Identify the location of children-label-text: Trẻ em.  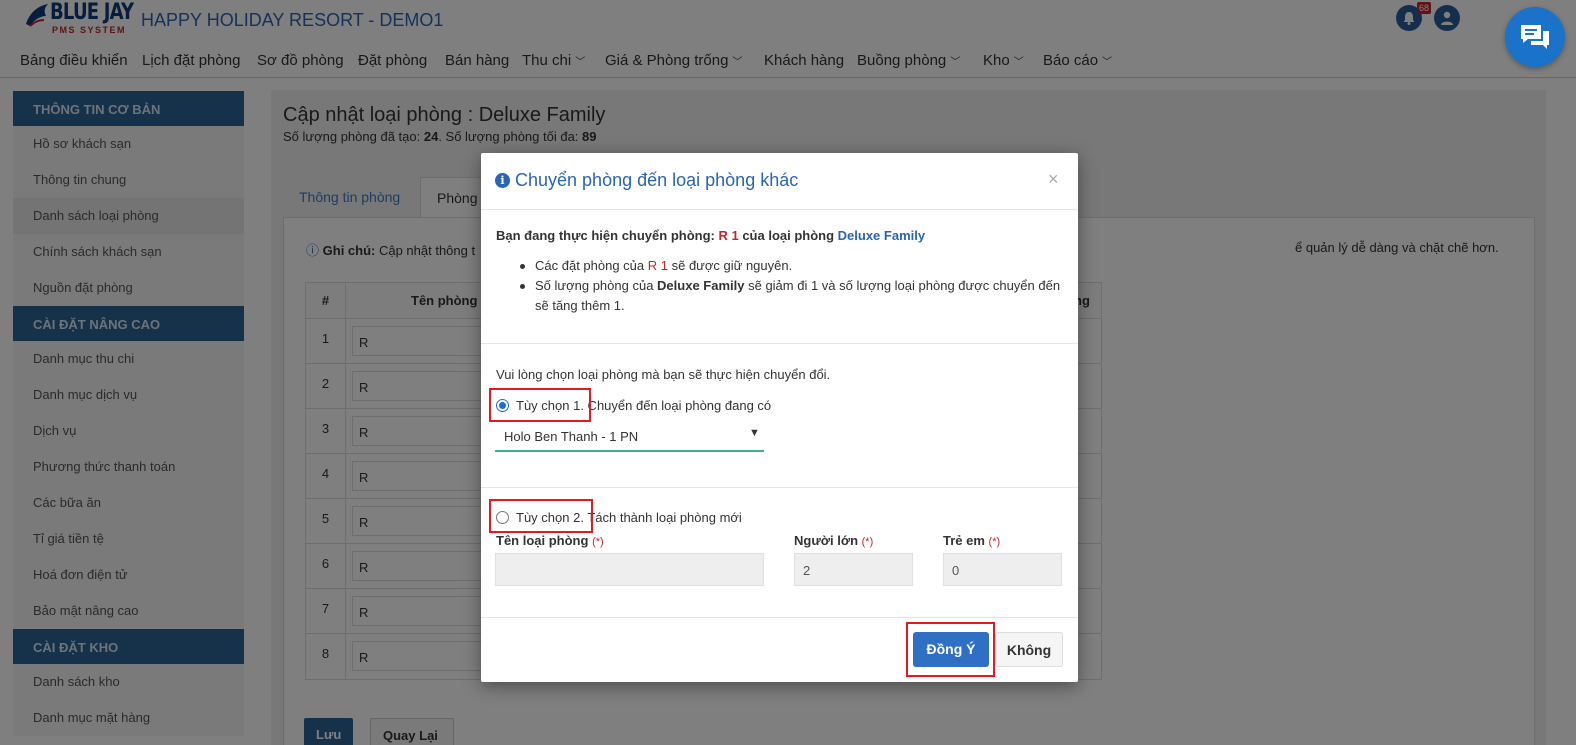
(964, 540).